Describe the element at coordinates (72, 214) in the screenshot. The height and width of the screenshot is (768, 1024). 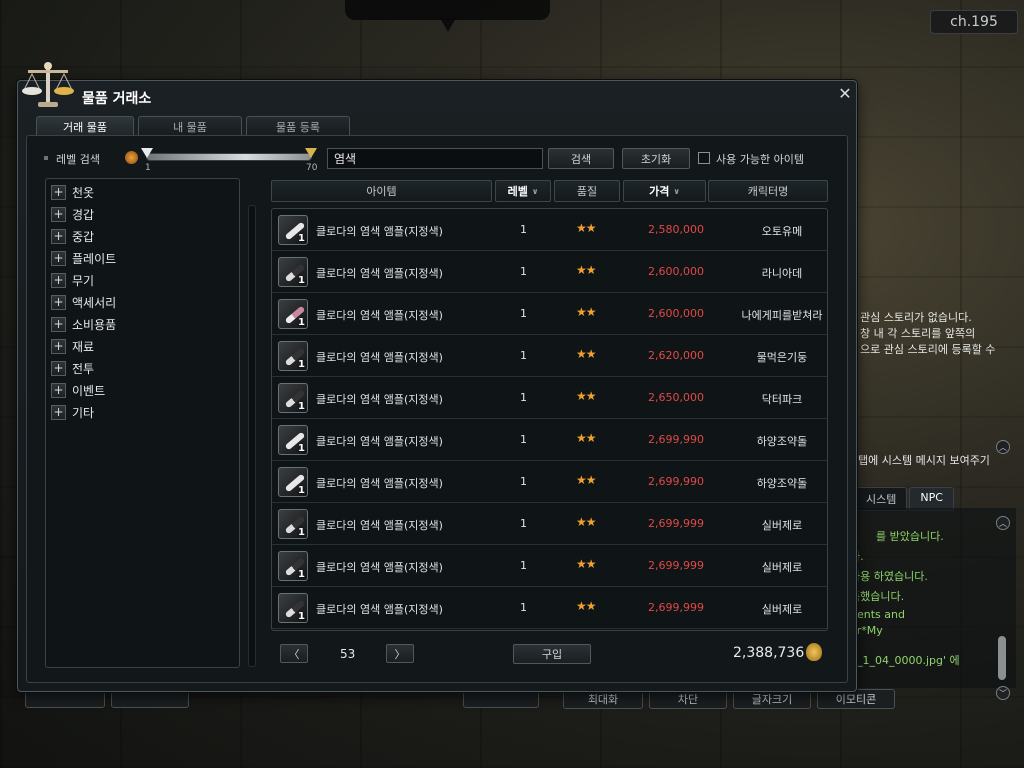
I see `category-item: + 경갑` at that location.